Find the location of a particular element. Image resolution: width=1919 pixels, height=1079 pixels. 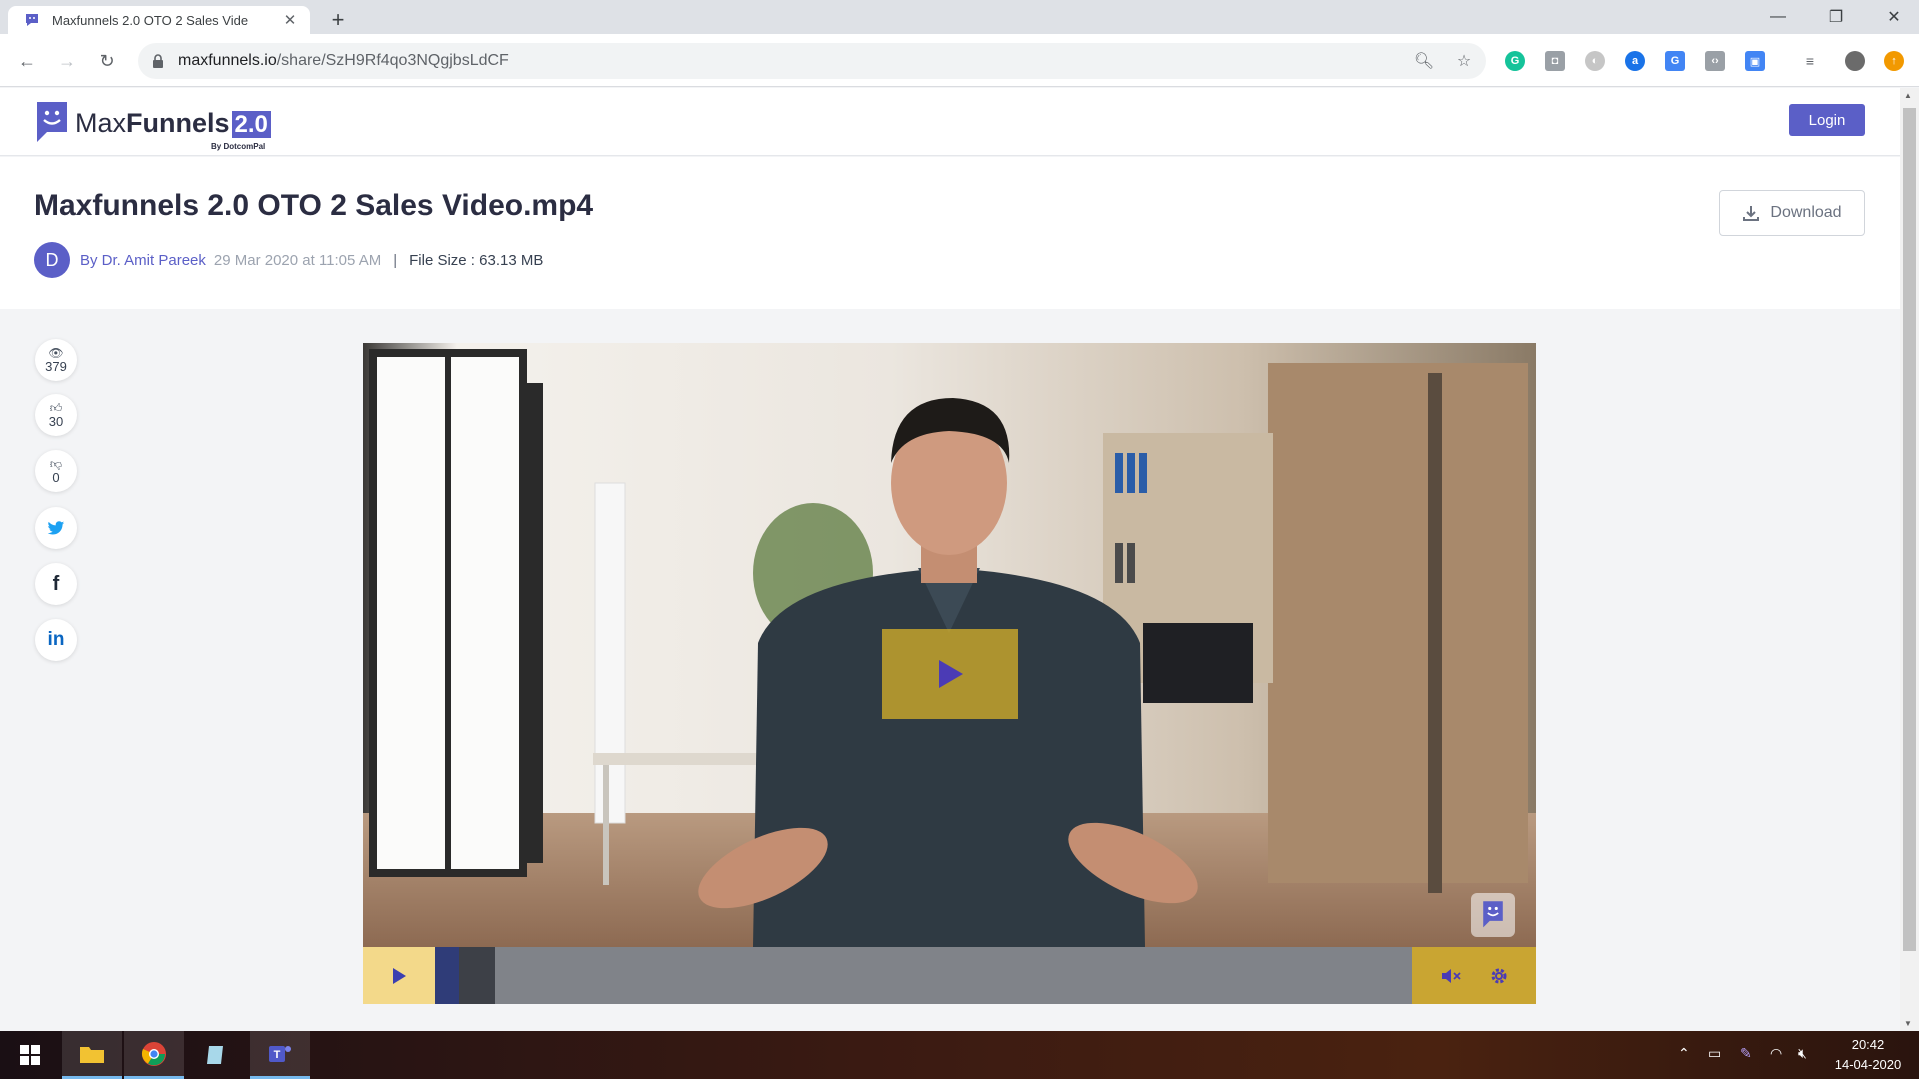

like-button: 👍︎ 30 is located at coordinates (56, 415).